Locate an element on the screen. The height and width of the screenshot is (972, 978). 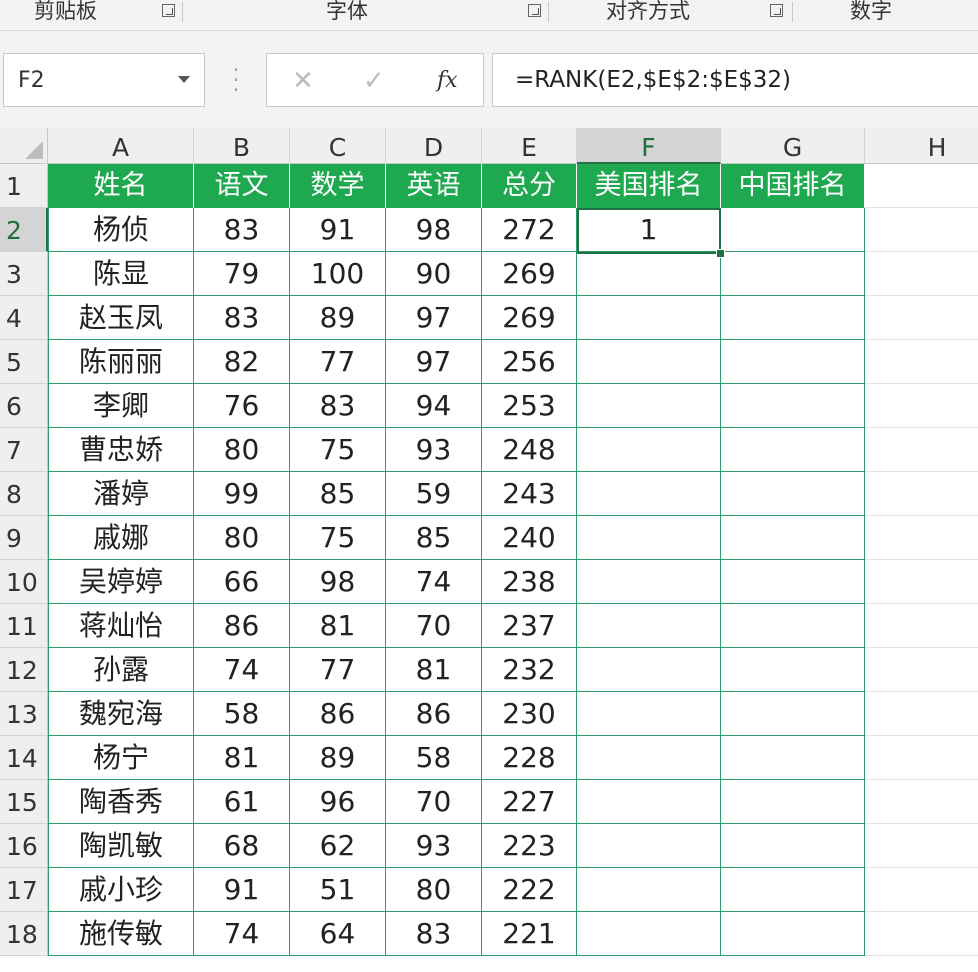
score-cell: 99 is located at coordinates (242, 494).